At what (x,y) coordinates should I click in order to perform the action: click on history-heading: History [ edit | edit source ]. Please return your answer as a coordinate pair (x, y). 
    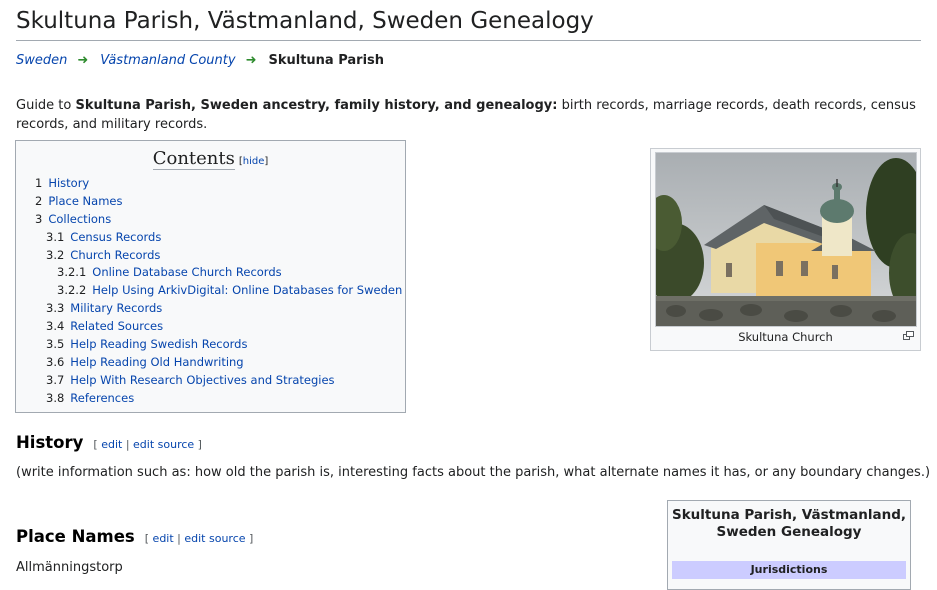
    Looking at the image, I should click on (109, 442).